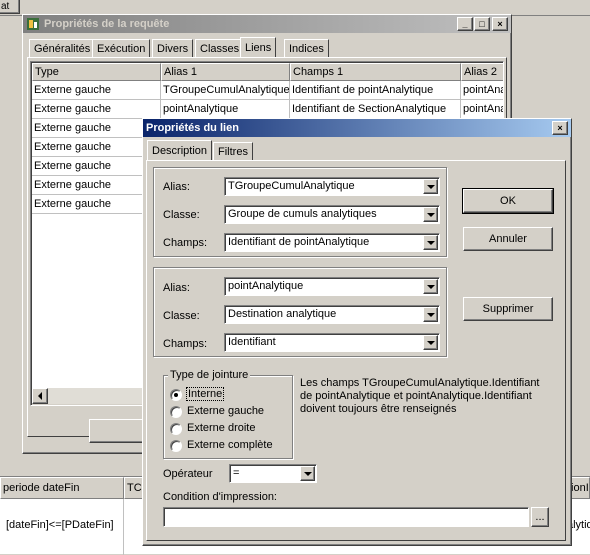 The image size is (590, 555). I want to click on join-interne-radio, so click(176, 395).